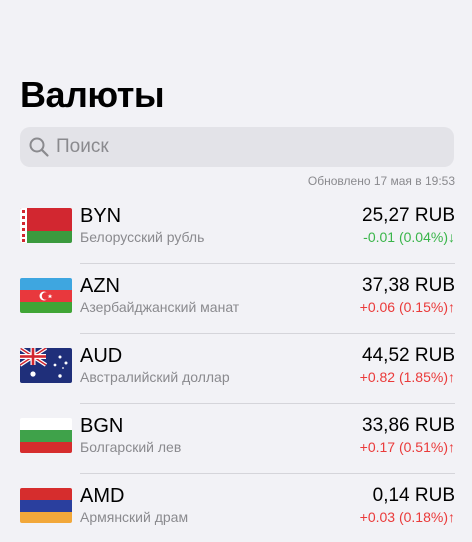 The image size is (472, 542). What do you see at coordinates (102, 426) in the screenshot?
I see `currency-code: BGN` at bounding box center [102, 426].